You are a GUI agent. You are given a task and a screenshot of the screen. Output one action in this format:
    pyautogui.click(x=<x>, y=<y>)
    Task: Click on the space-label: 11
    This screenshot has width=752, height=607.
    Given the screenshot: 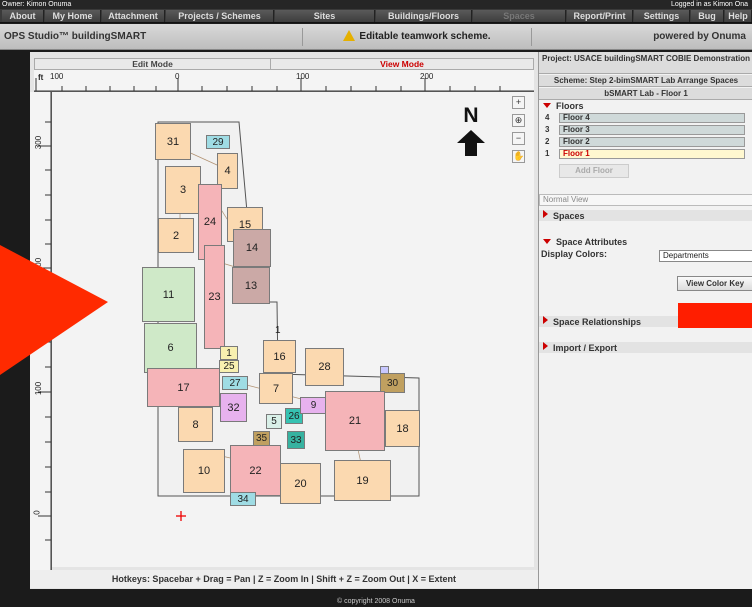 What is the action you would take?
    pyautogui.click(x=168, y=294)
    